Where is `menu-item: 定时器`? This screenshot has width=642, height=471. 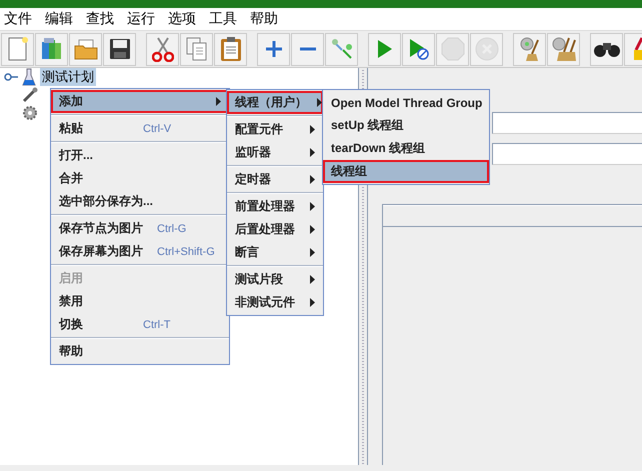
menu-item: 定时器 is located at coordinates (275, 179).